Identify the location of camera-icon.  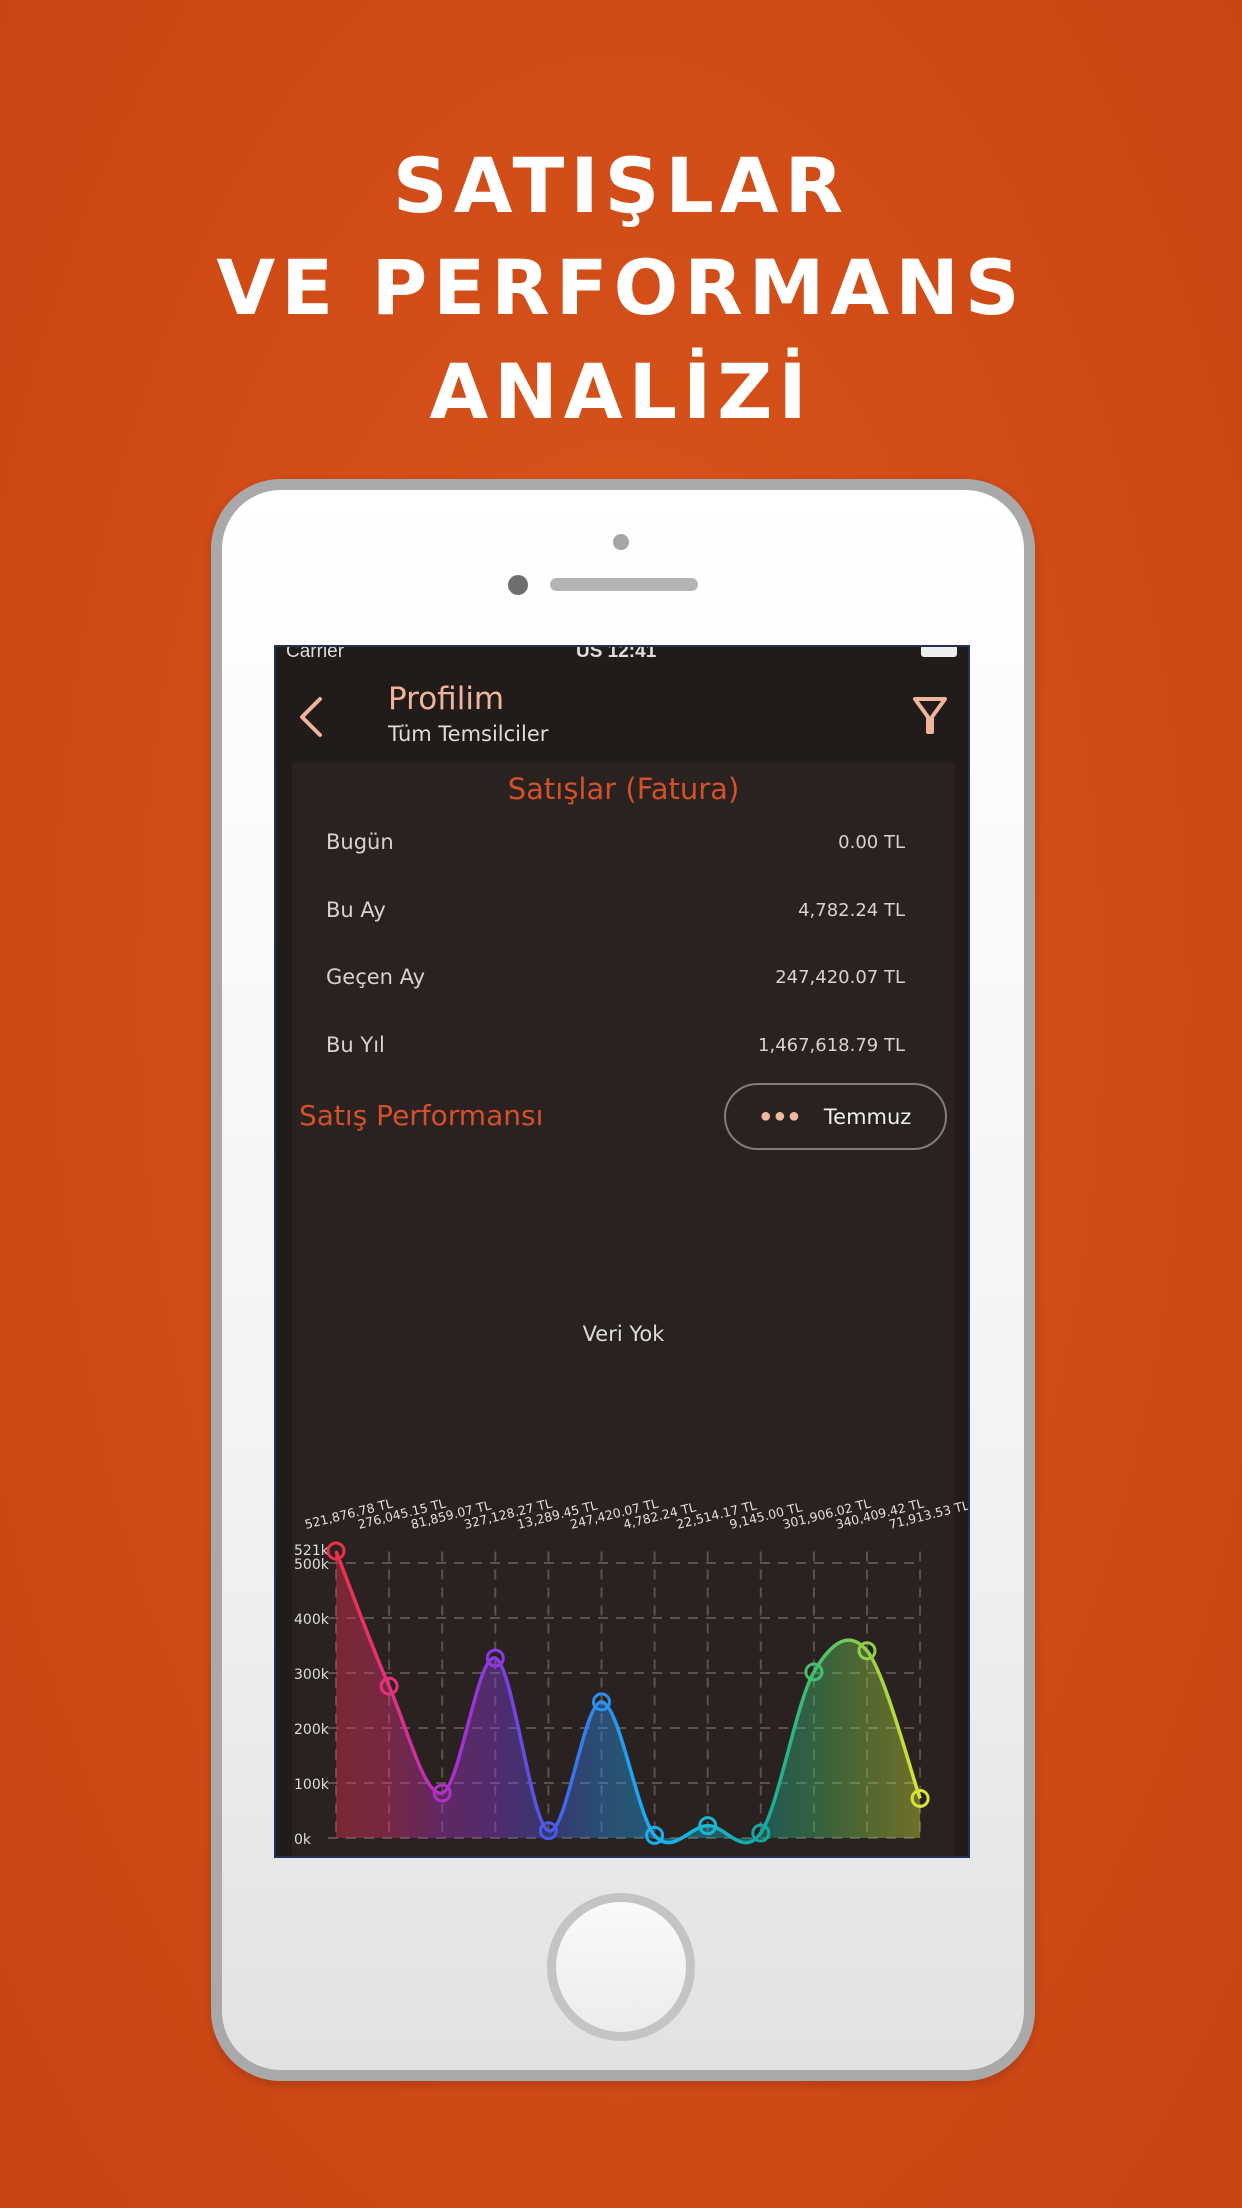
(621, 542).